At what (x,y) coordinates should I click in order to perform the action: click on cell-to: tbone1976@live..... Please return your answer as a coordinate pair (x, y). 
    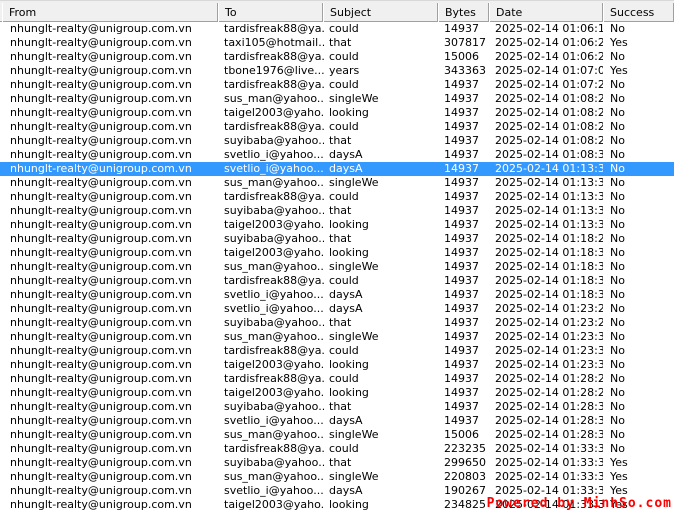
    Looking at the image, I should click on (274, 70).